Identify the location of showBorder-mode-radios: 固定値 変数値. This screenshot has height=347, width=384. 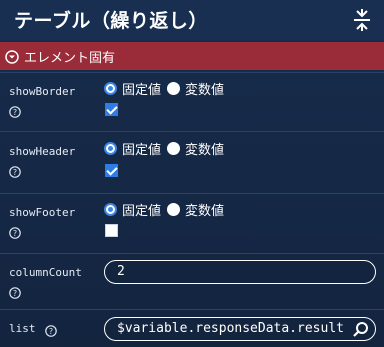
(167, 88).